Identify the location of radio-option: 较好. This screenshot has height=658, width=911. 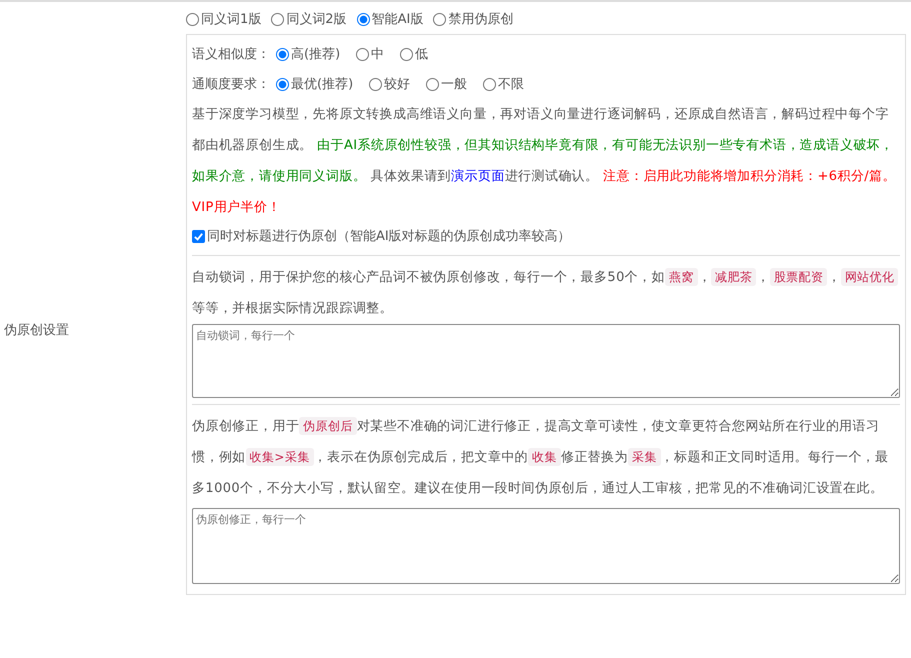
(389, 84).